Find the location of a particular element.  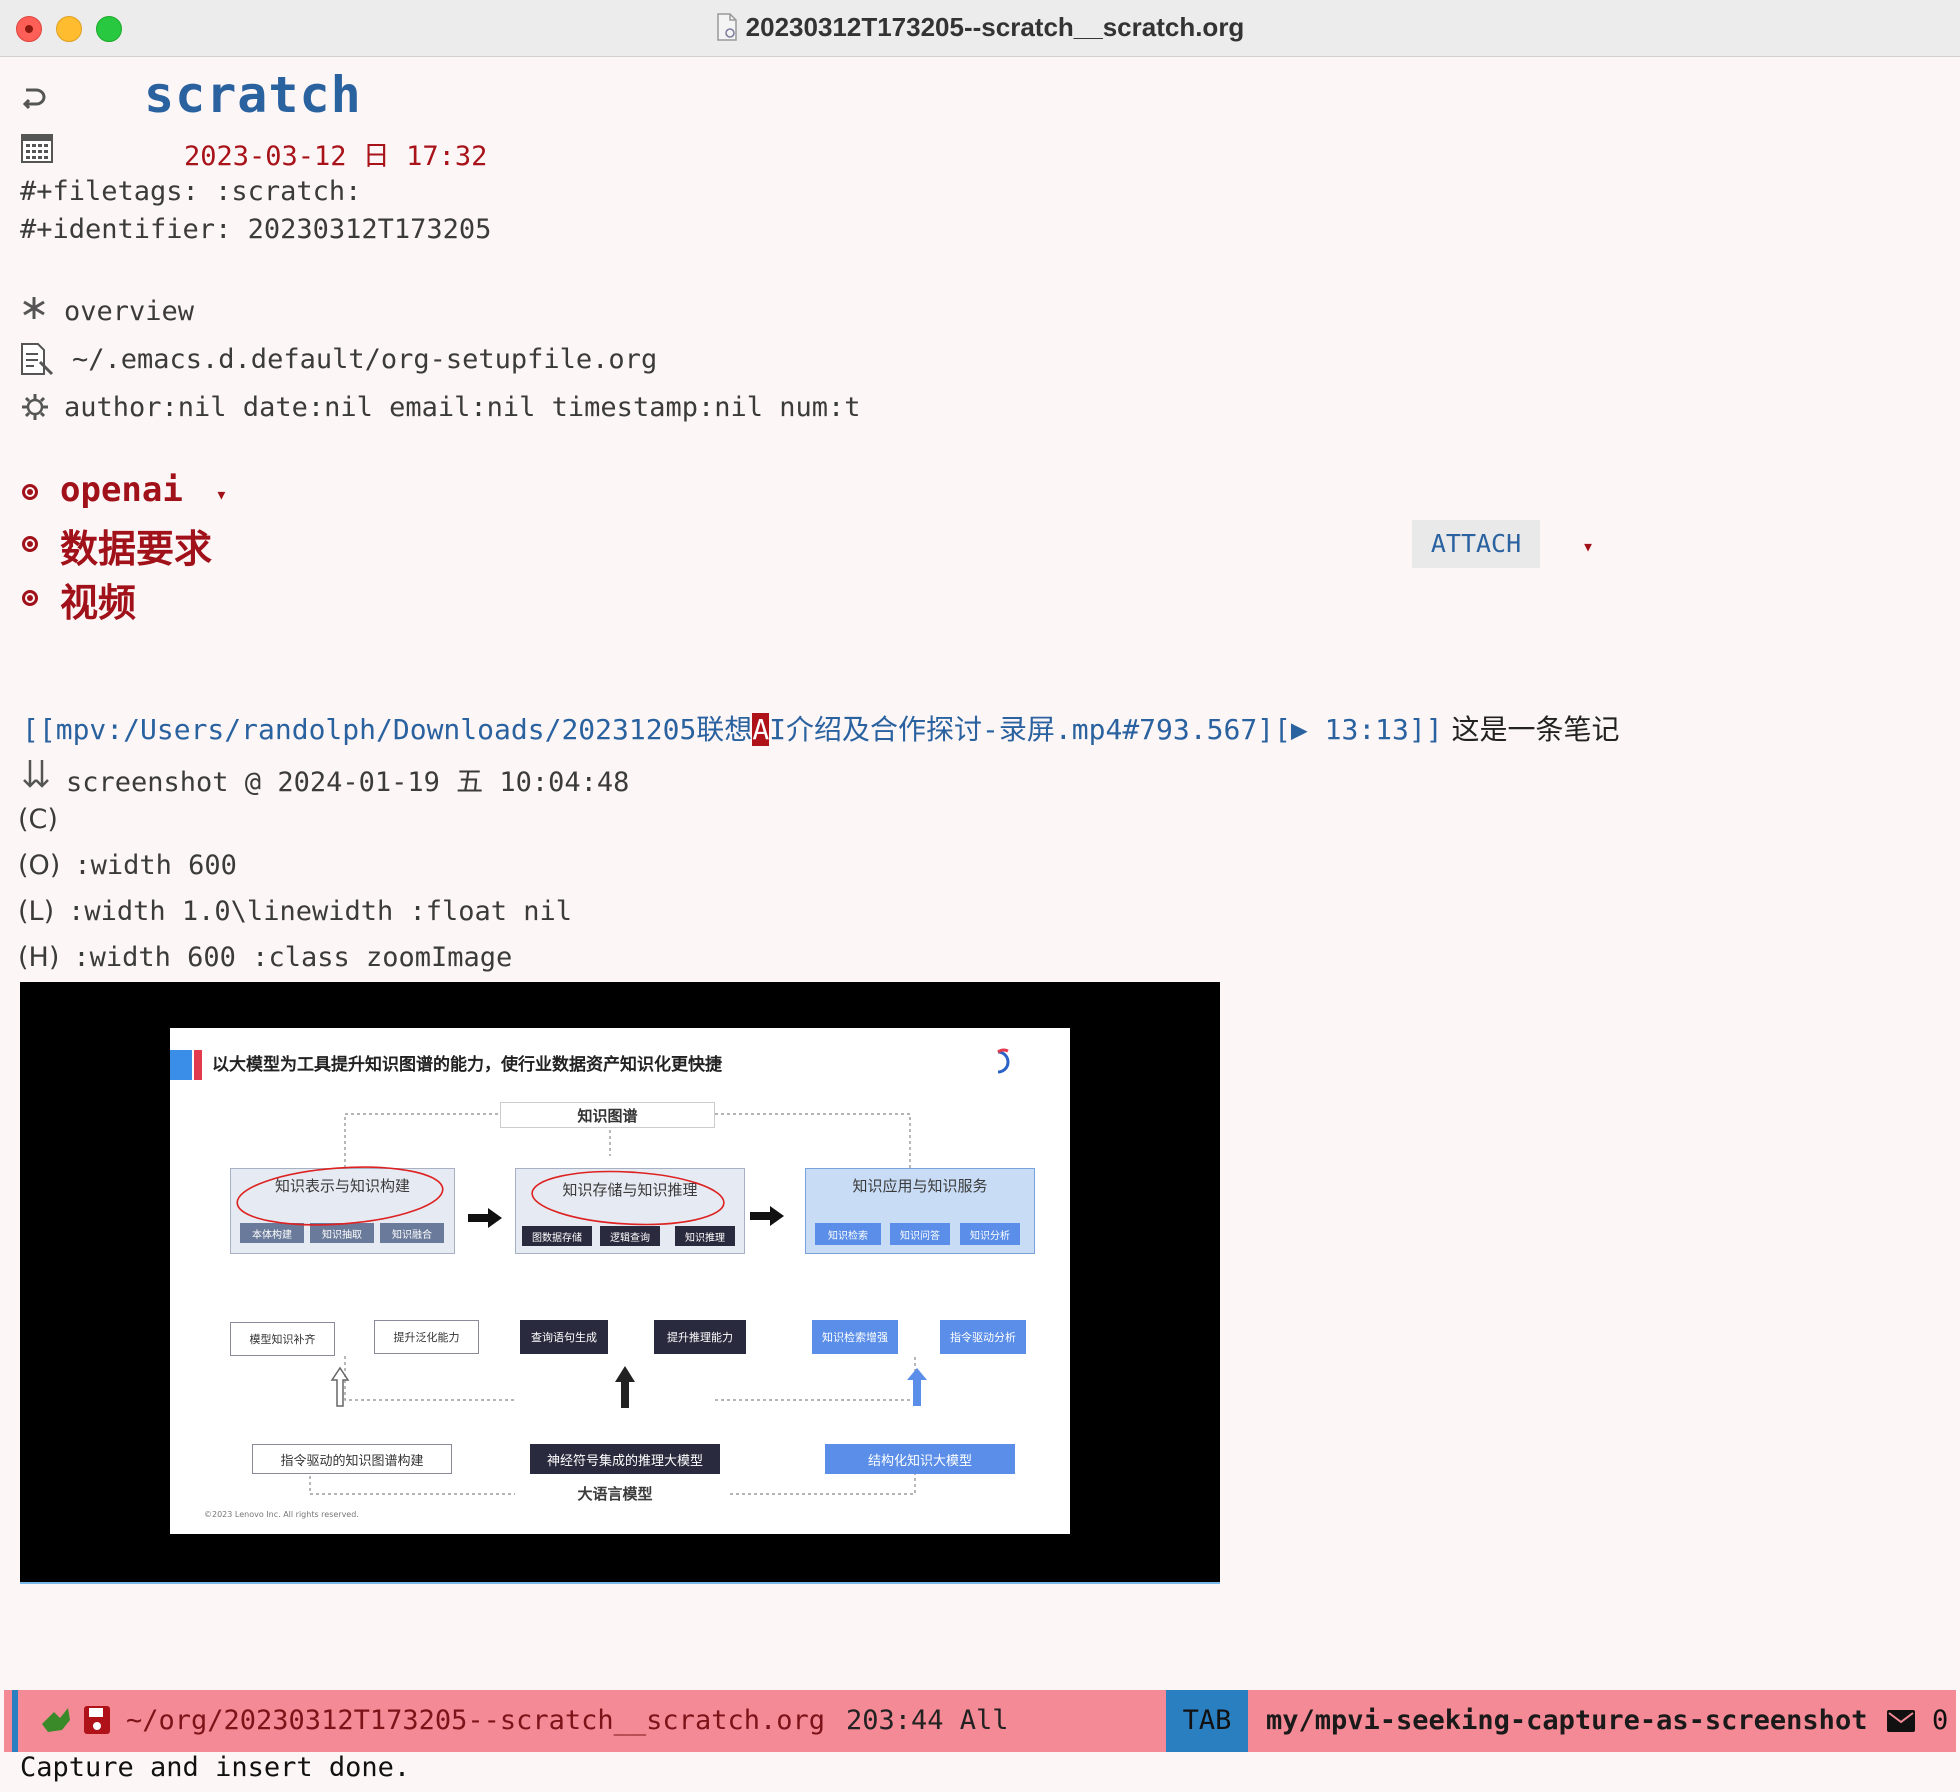

attr-value: :width 600 is located at coordinates (155, 865).